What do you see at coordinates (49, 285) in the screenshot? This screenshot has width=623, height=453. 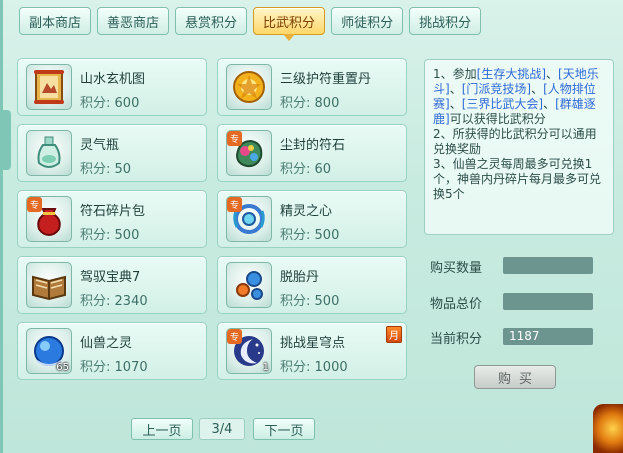 I see `book-icon` at bounding box center [49, 285].